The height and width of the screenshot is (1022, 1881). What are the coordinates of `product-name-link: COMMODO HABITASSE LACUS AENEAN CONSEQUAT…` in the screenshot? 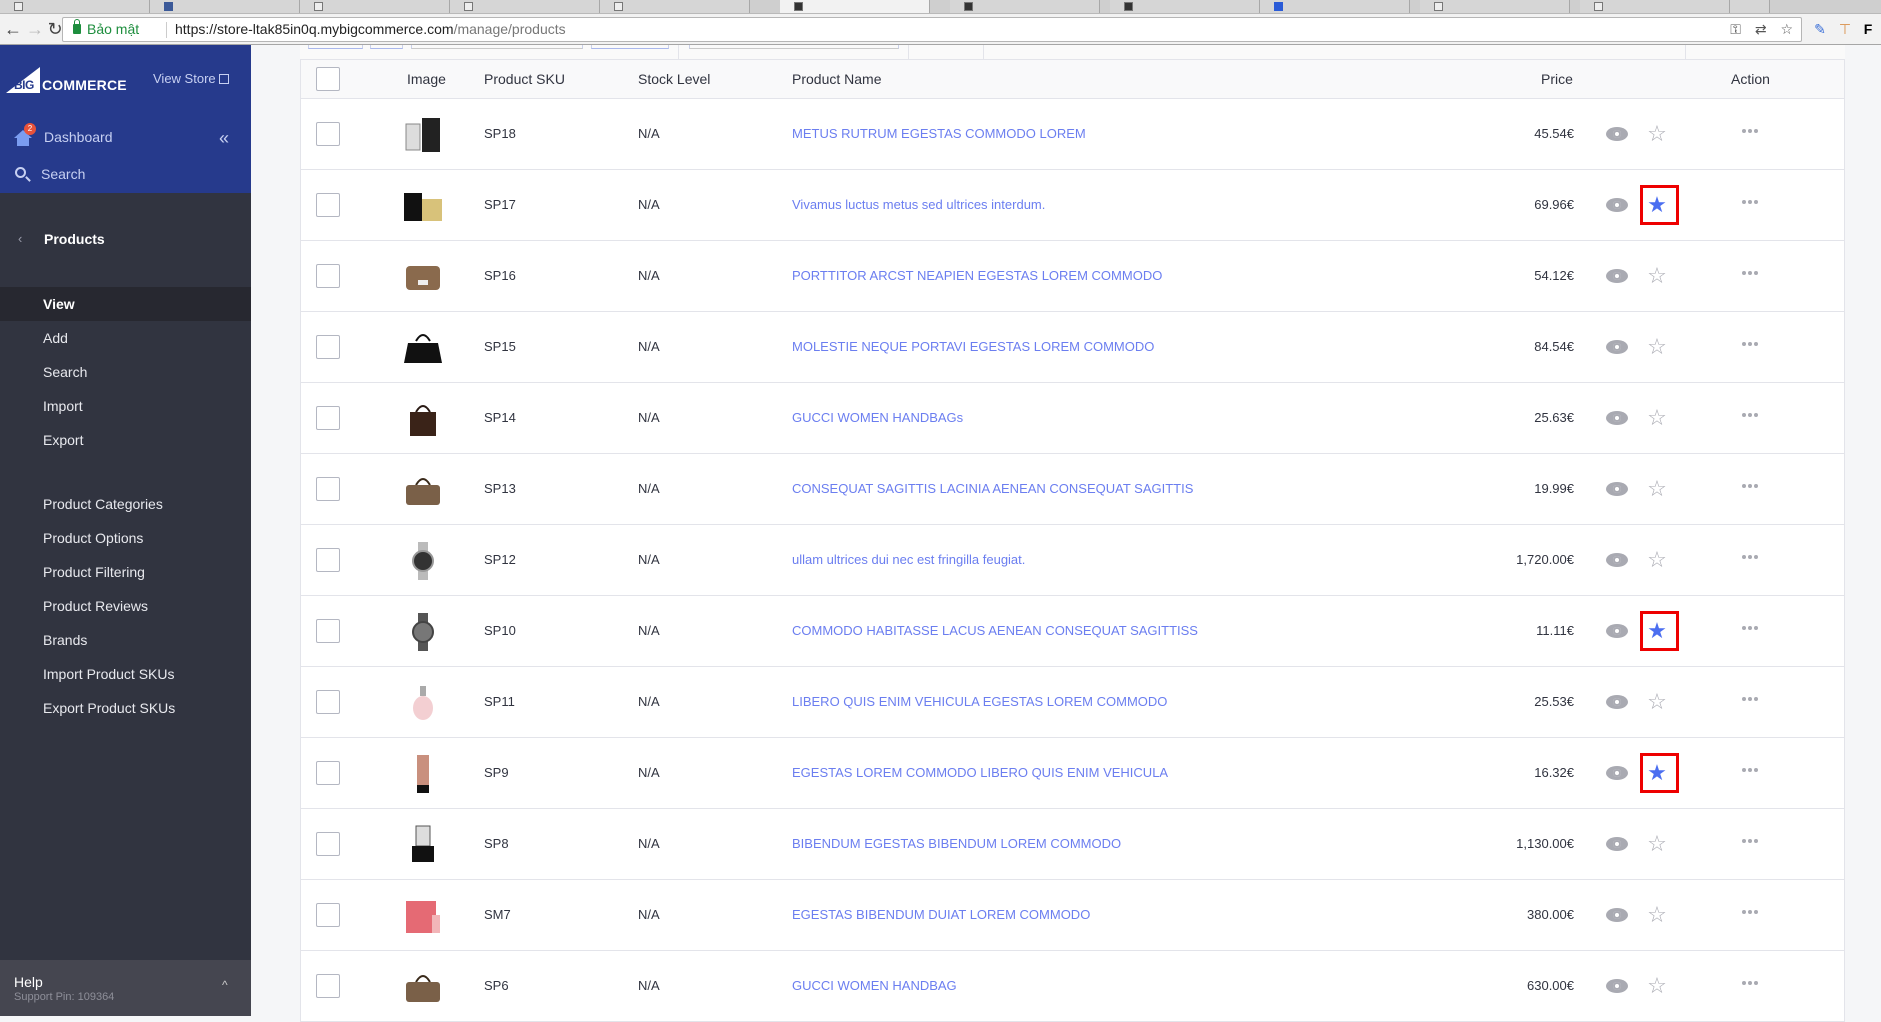 It's located at (995, 630).